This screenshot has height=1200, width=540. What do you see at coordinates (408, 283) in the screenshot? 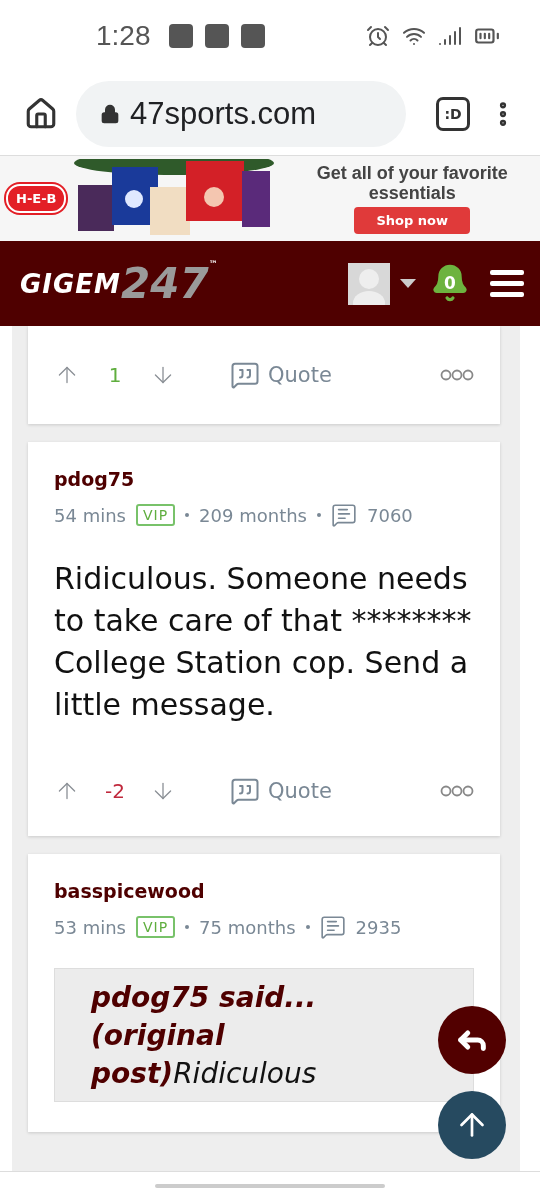
I see `caret-icon` at bounding box center [408, 283].